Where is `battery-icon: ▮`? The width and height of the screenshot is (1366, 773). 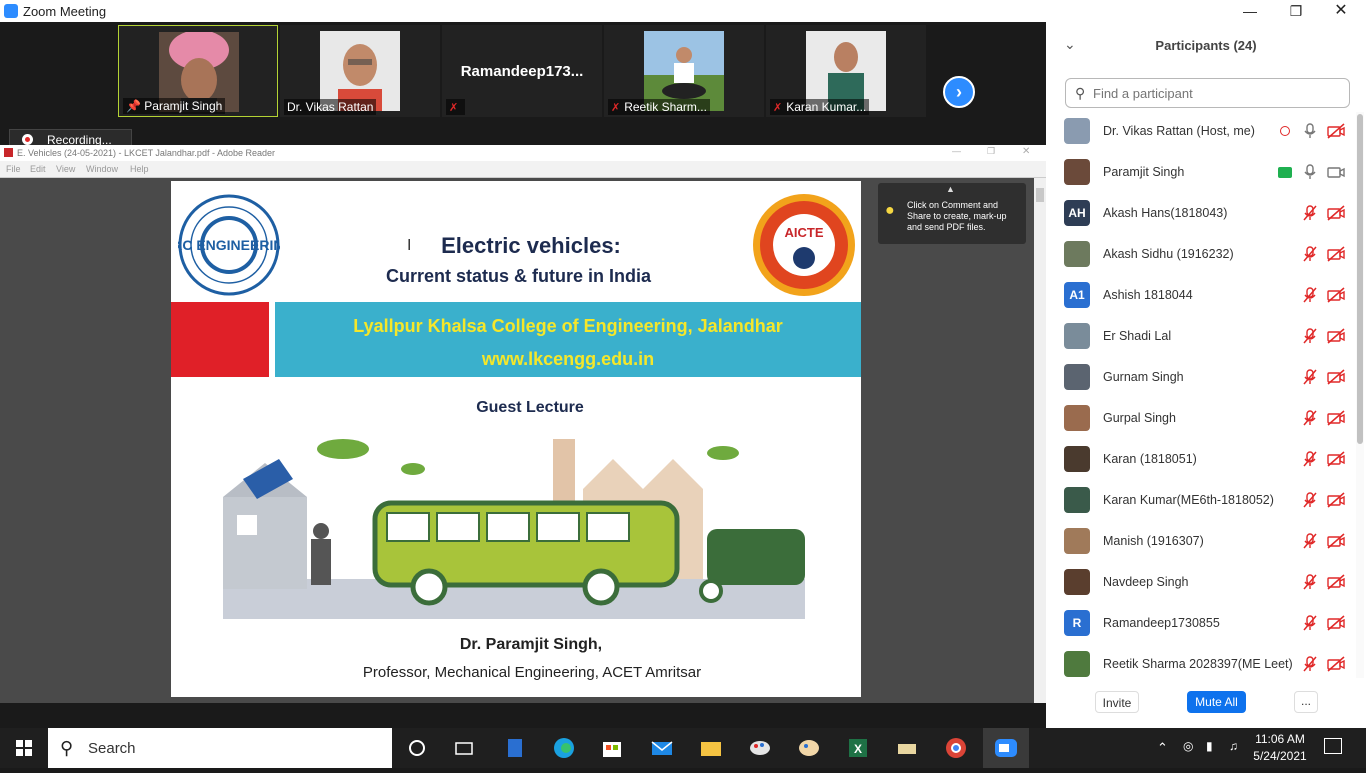 battery-icon: ▮ is located at coordinates (1209, 746).